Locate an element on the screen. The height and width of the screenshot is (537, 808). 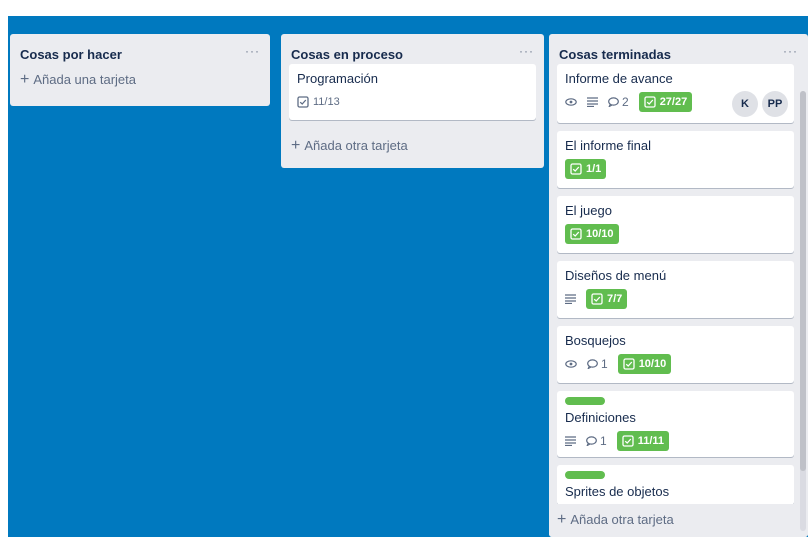
card-bosquejos: Bosquejos 1 10/10 is located at coordinates (675, 354).